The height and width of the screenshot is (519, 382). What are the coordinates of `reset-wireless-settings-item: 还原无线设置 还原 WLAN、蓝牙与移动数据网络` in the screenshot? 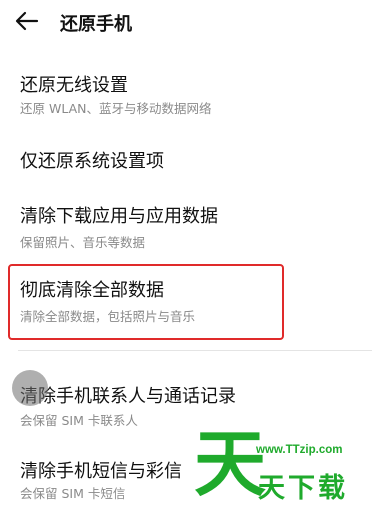 It's located at (191, 94).